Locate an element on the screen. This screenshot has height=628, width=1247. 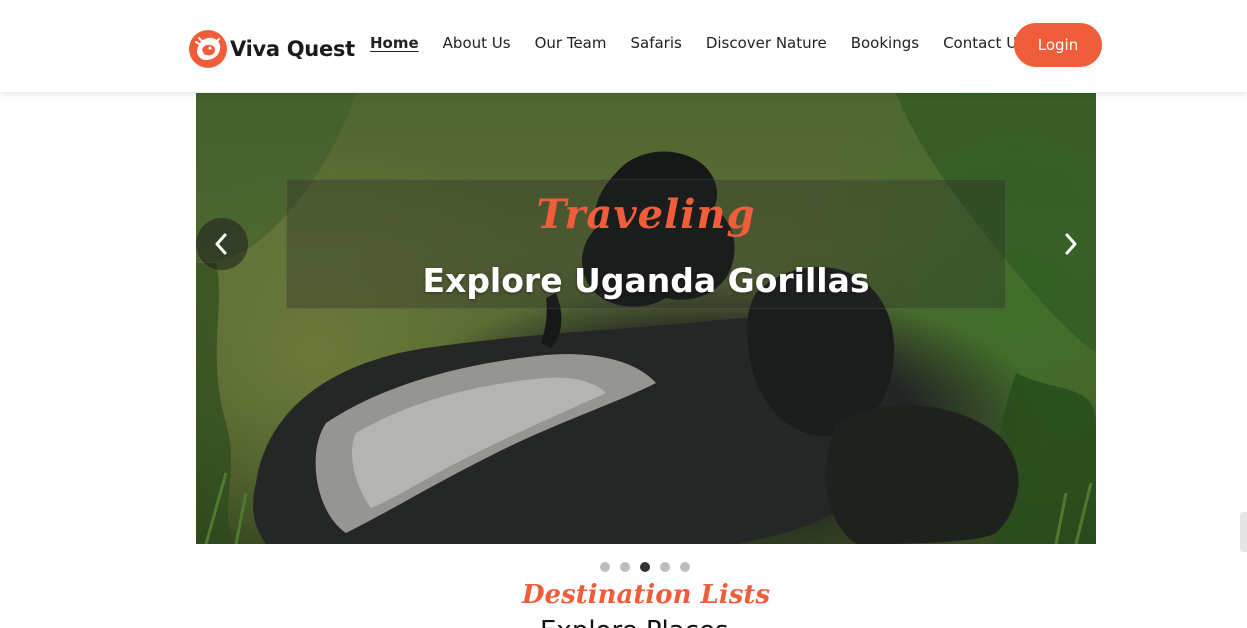
nav-link-about-us: About Us is located at coordinates (477, 43).